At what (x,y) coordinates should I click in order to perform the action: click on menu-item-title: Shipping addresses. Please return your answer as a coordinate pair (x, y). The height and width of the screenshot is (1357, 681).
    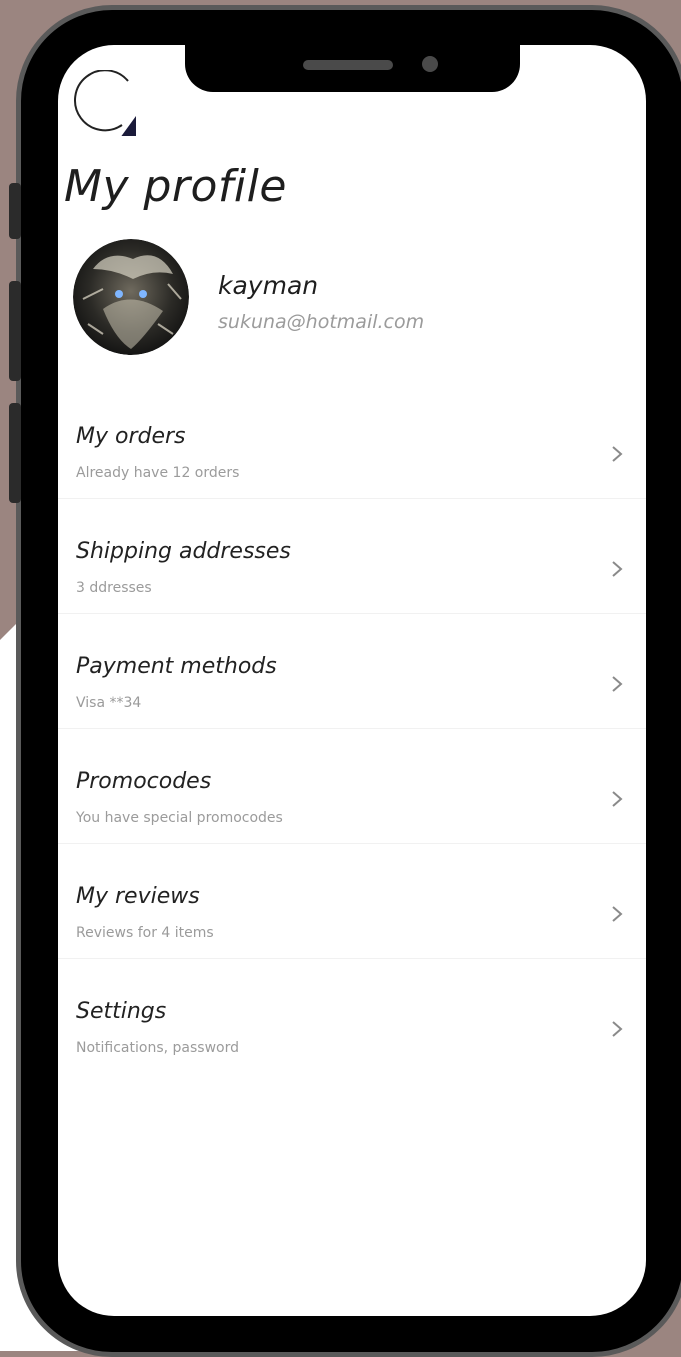
    Looking at the image, I should click on (183, 551).